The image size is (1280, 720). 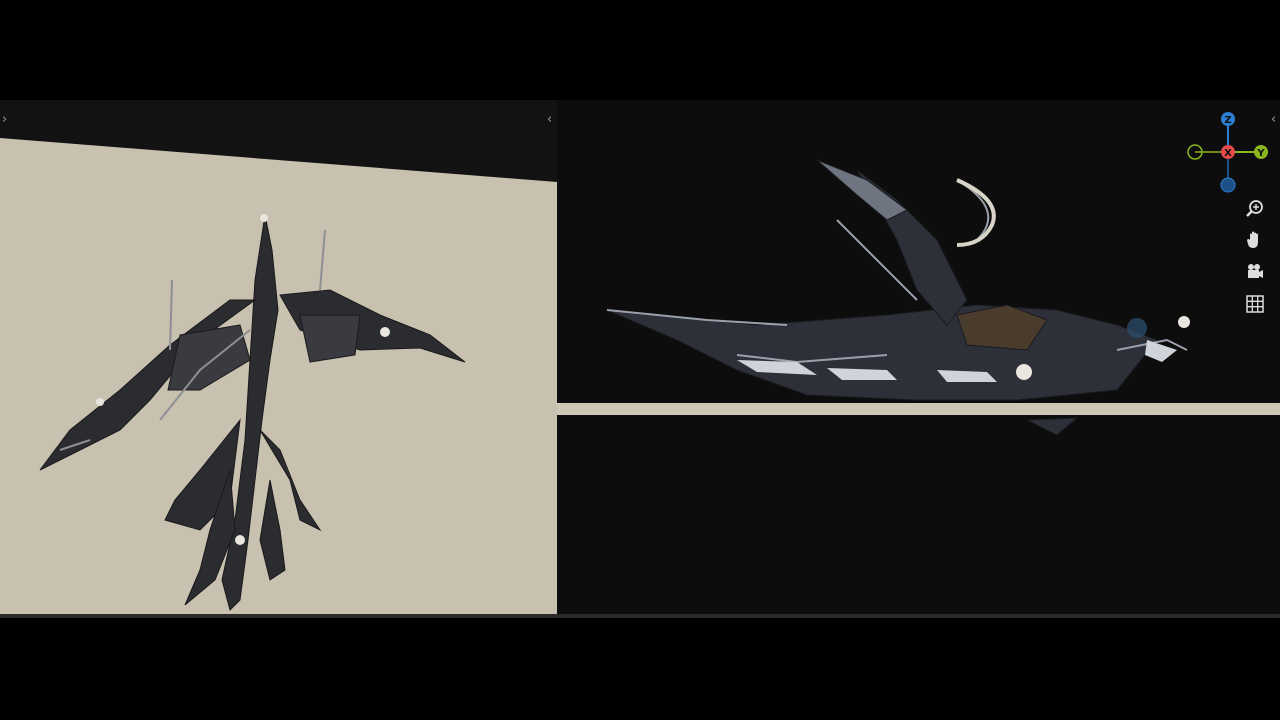 I want to click on svg-text: Y, so click(x=1260, y=153).